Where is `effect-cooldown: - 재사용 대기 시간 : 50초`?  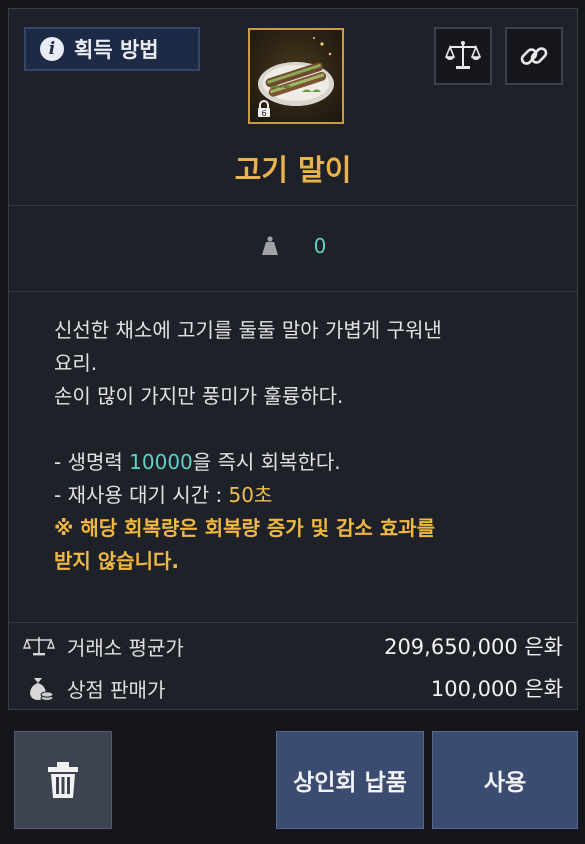 effect-cooldown: - 재사용 대기 시간 : 50초 is located at coordinates (163, 495).